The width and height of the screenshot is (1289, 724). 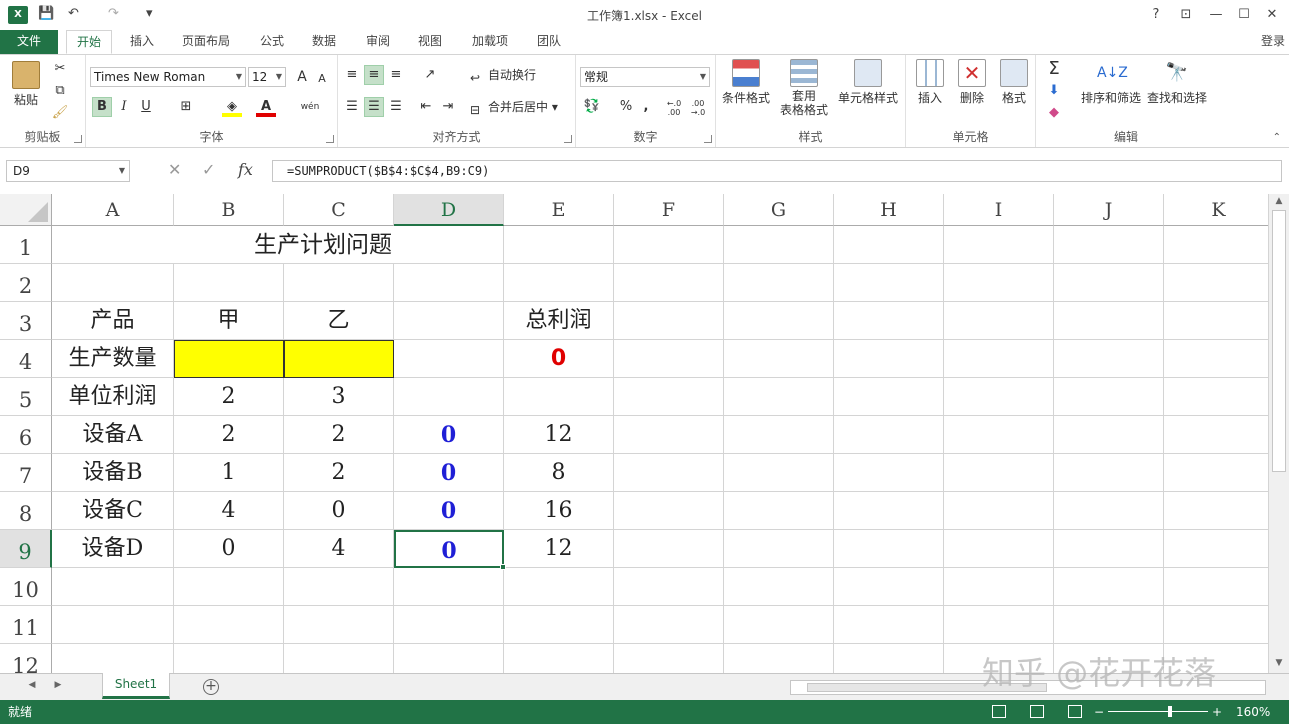 I want to click on row-header-9: 9, so click(x=26, y=549).